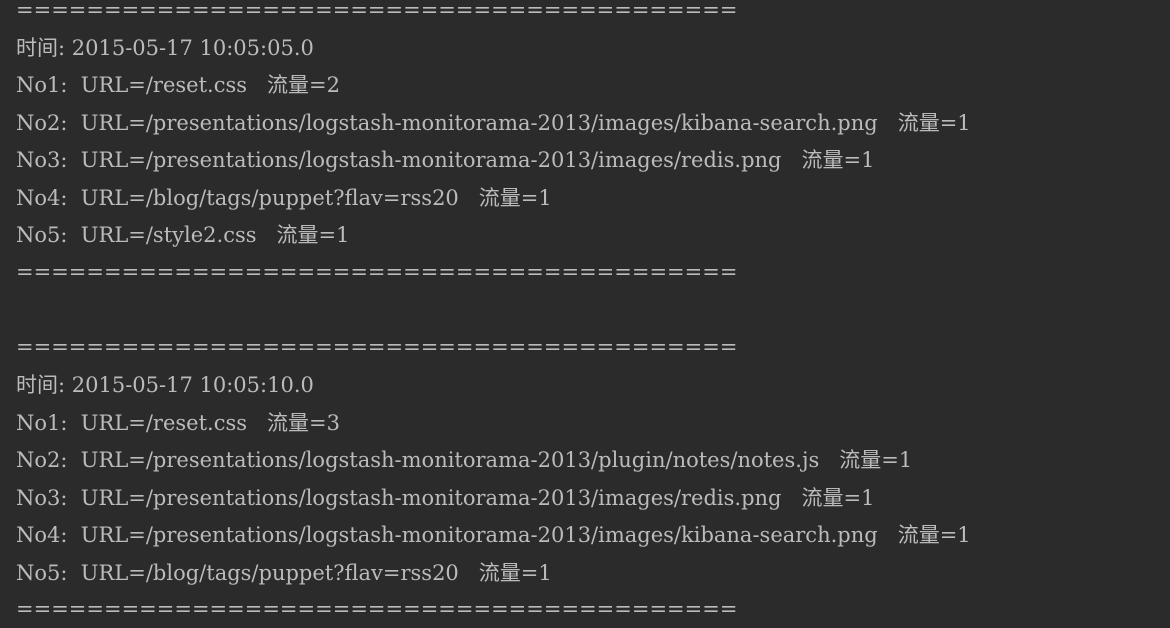 This screenshot has height=628, width=1170. I want to click on url-entry-line: No5: URL=/style2.css 流量=1, so click(183, 235).